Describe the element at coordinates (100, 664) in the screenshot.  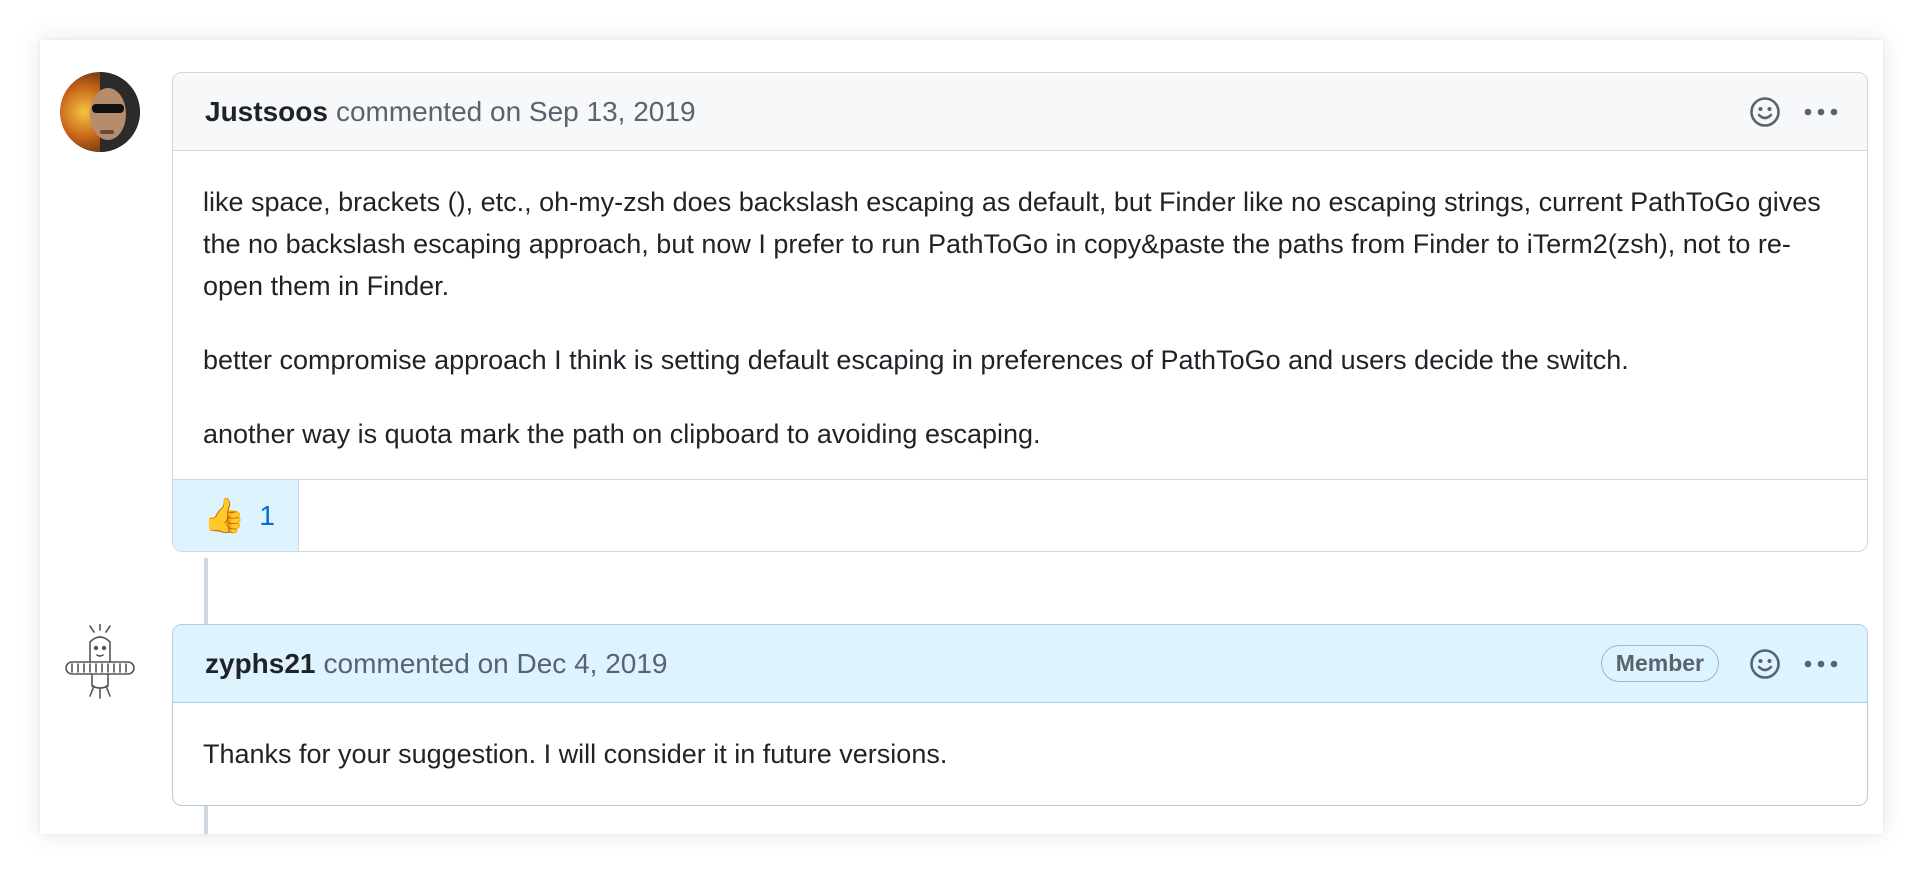
I see `avatar-zyphs21` at that location.